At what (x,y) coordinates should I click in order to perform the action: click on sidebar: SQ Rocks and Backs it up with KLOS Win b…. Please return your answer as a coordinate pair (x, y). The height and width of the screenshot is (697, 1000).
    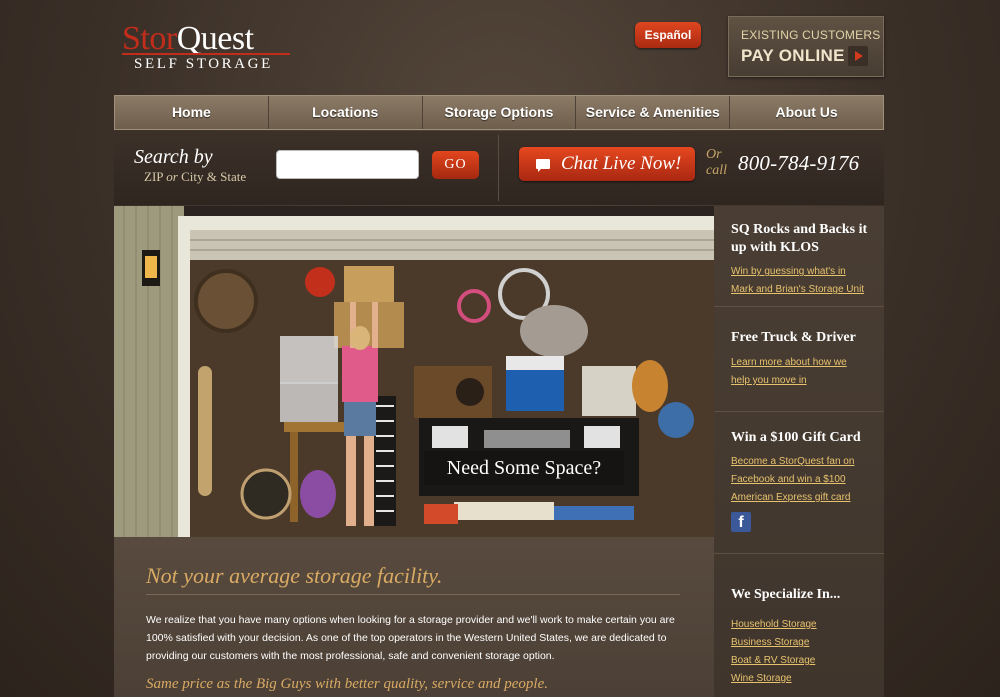
    Looking at the image, I should click on (799, 451).